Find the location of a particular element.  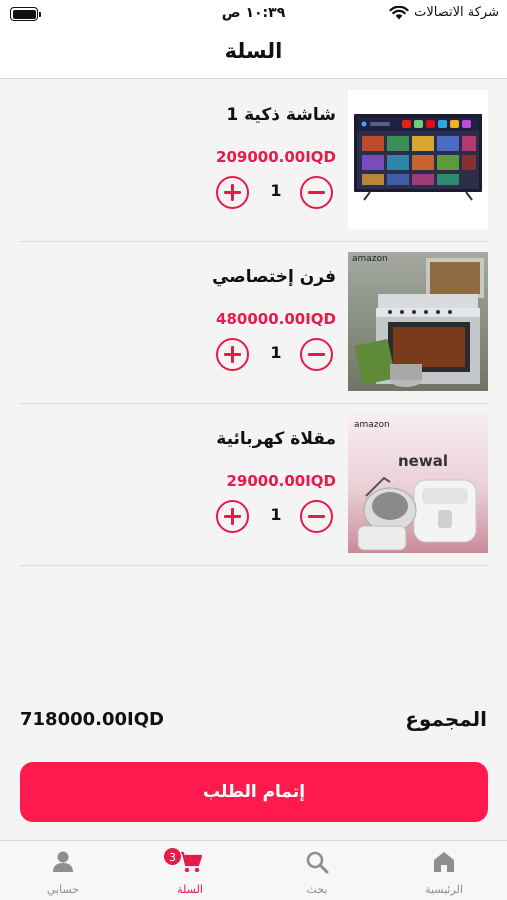

total-amount: 718000.00IQD is located at coordinates (92, 719).